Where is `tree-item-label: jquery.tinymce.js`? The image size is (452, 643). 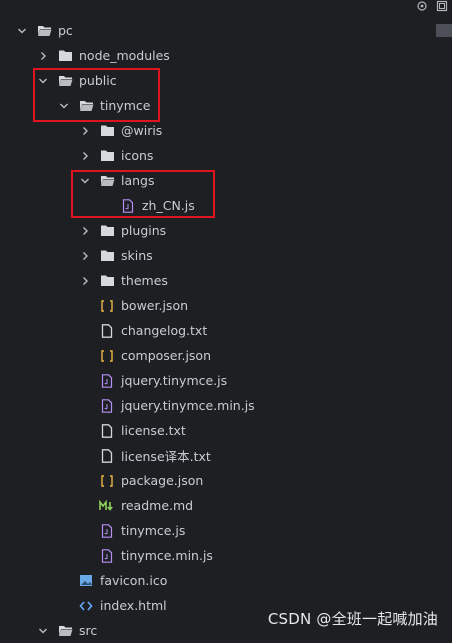
tree-item-label: jquery.tinymce.js is located at coordinates (174, 380).